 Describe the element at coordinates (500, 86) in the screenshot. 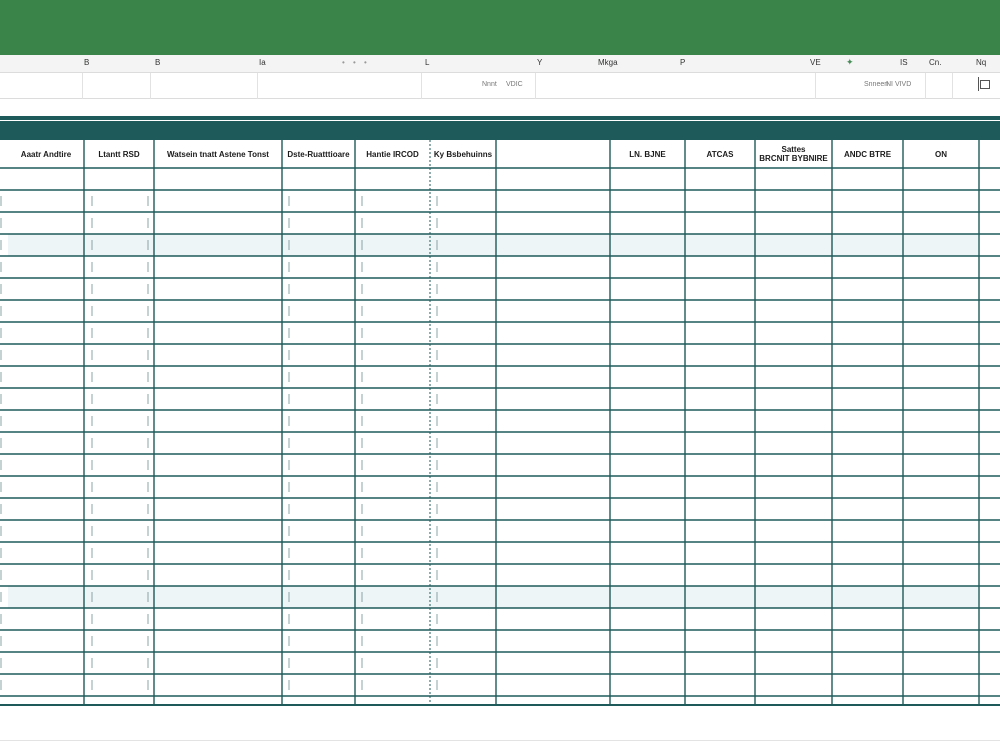

I see `formula-bar: Nnnt VDIC Snneen NI VIVD` at that location.